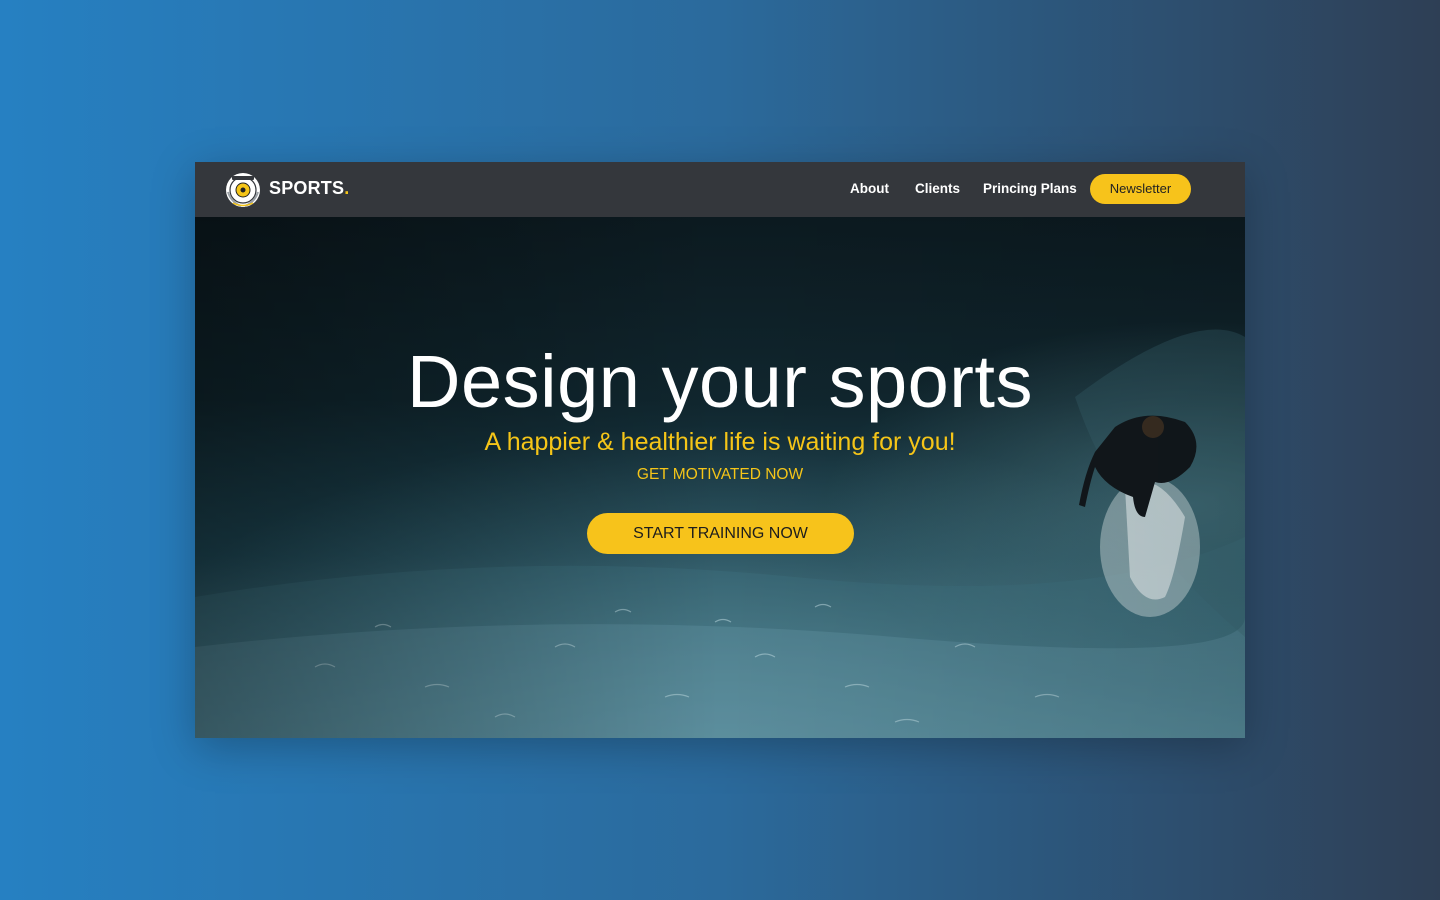 The image size is (1440, 900). What do you see at coordinates (720, 381) in the screenshot?
I see `hero-title: Design your sports` at bounding box center [720, 381].